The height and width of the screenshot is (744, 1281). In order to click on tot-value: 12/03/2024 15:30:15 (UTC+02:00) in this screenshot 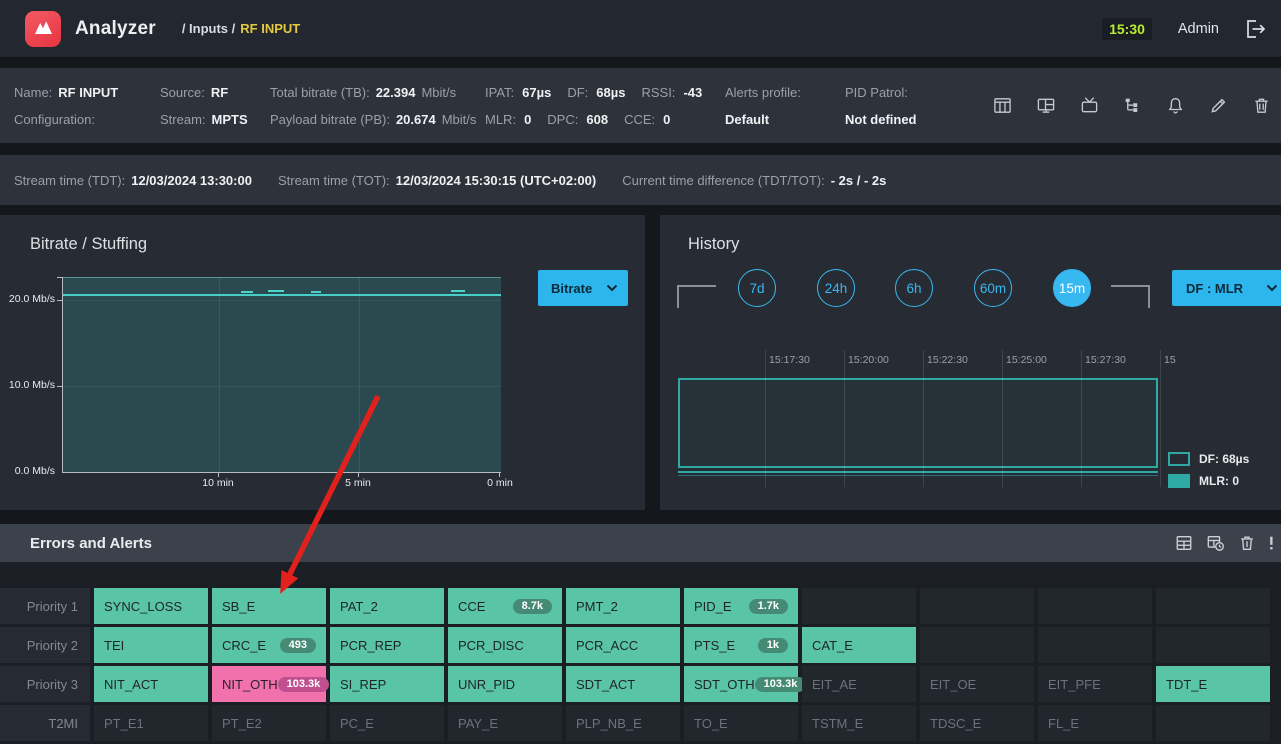, I will do `click(496, 180)`.